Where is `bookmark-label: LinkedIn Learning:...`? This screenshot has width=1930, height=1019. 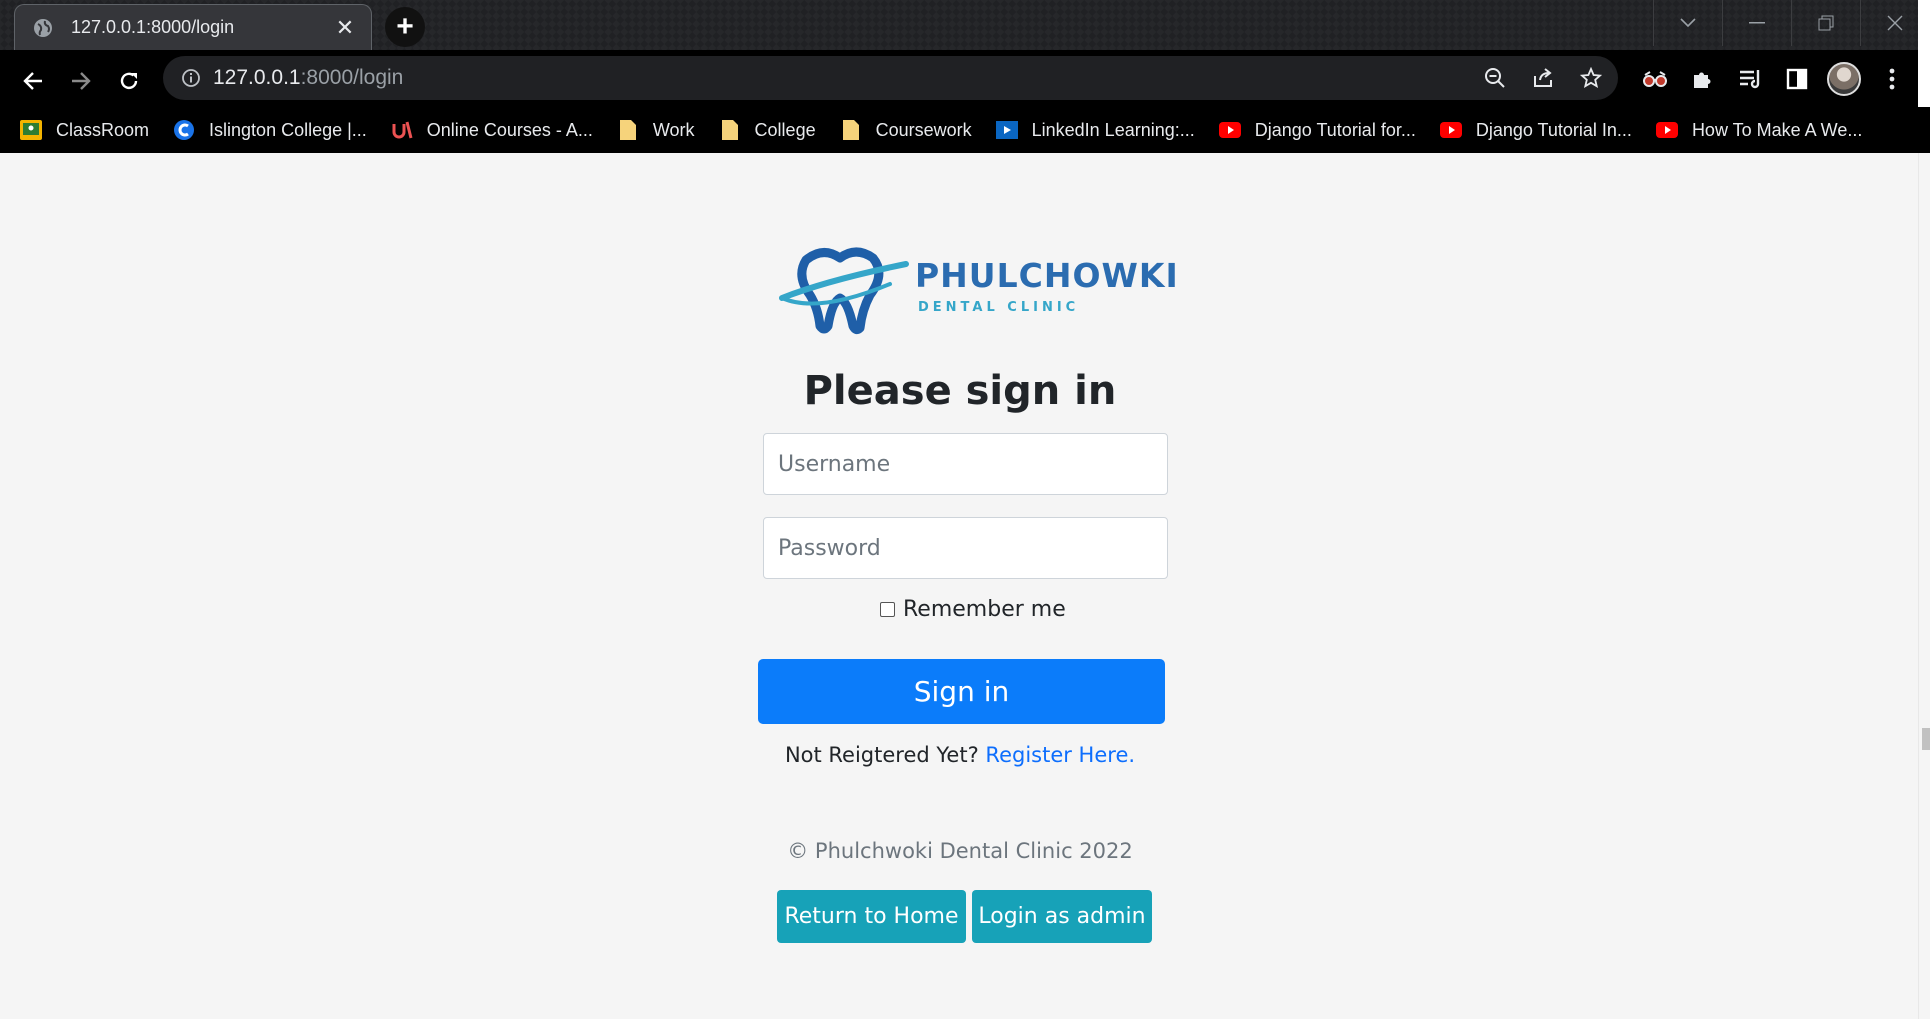 bookmark-label: LinkedIn Learning:... is located at coordinates (1113, 129).